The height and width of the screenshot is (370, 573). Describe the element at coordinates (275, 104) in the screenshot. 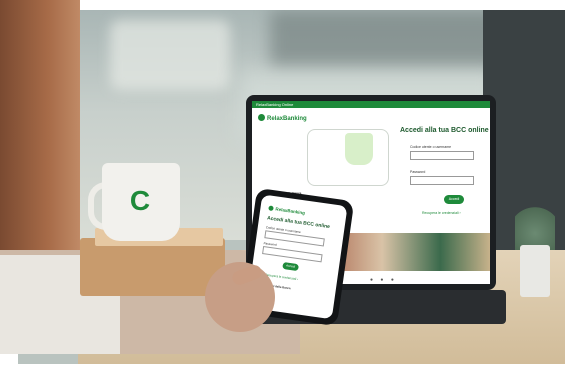

I see `tablet-topbar-text: RelaxBanking Online` at that location.